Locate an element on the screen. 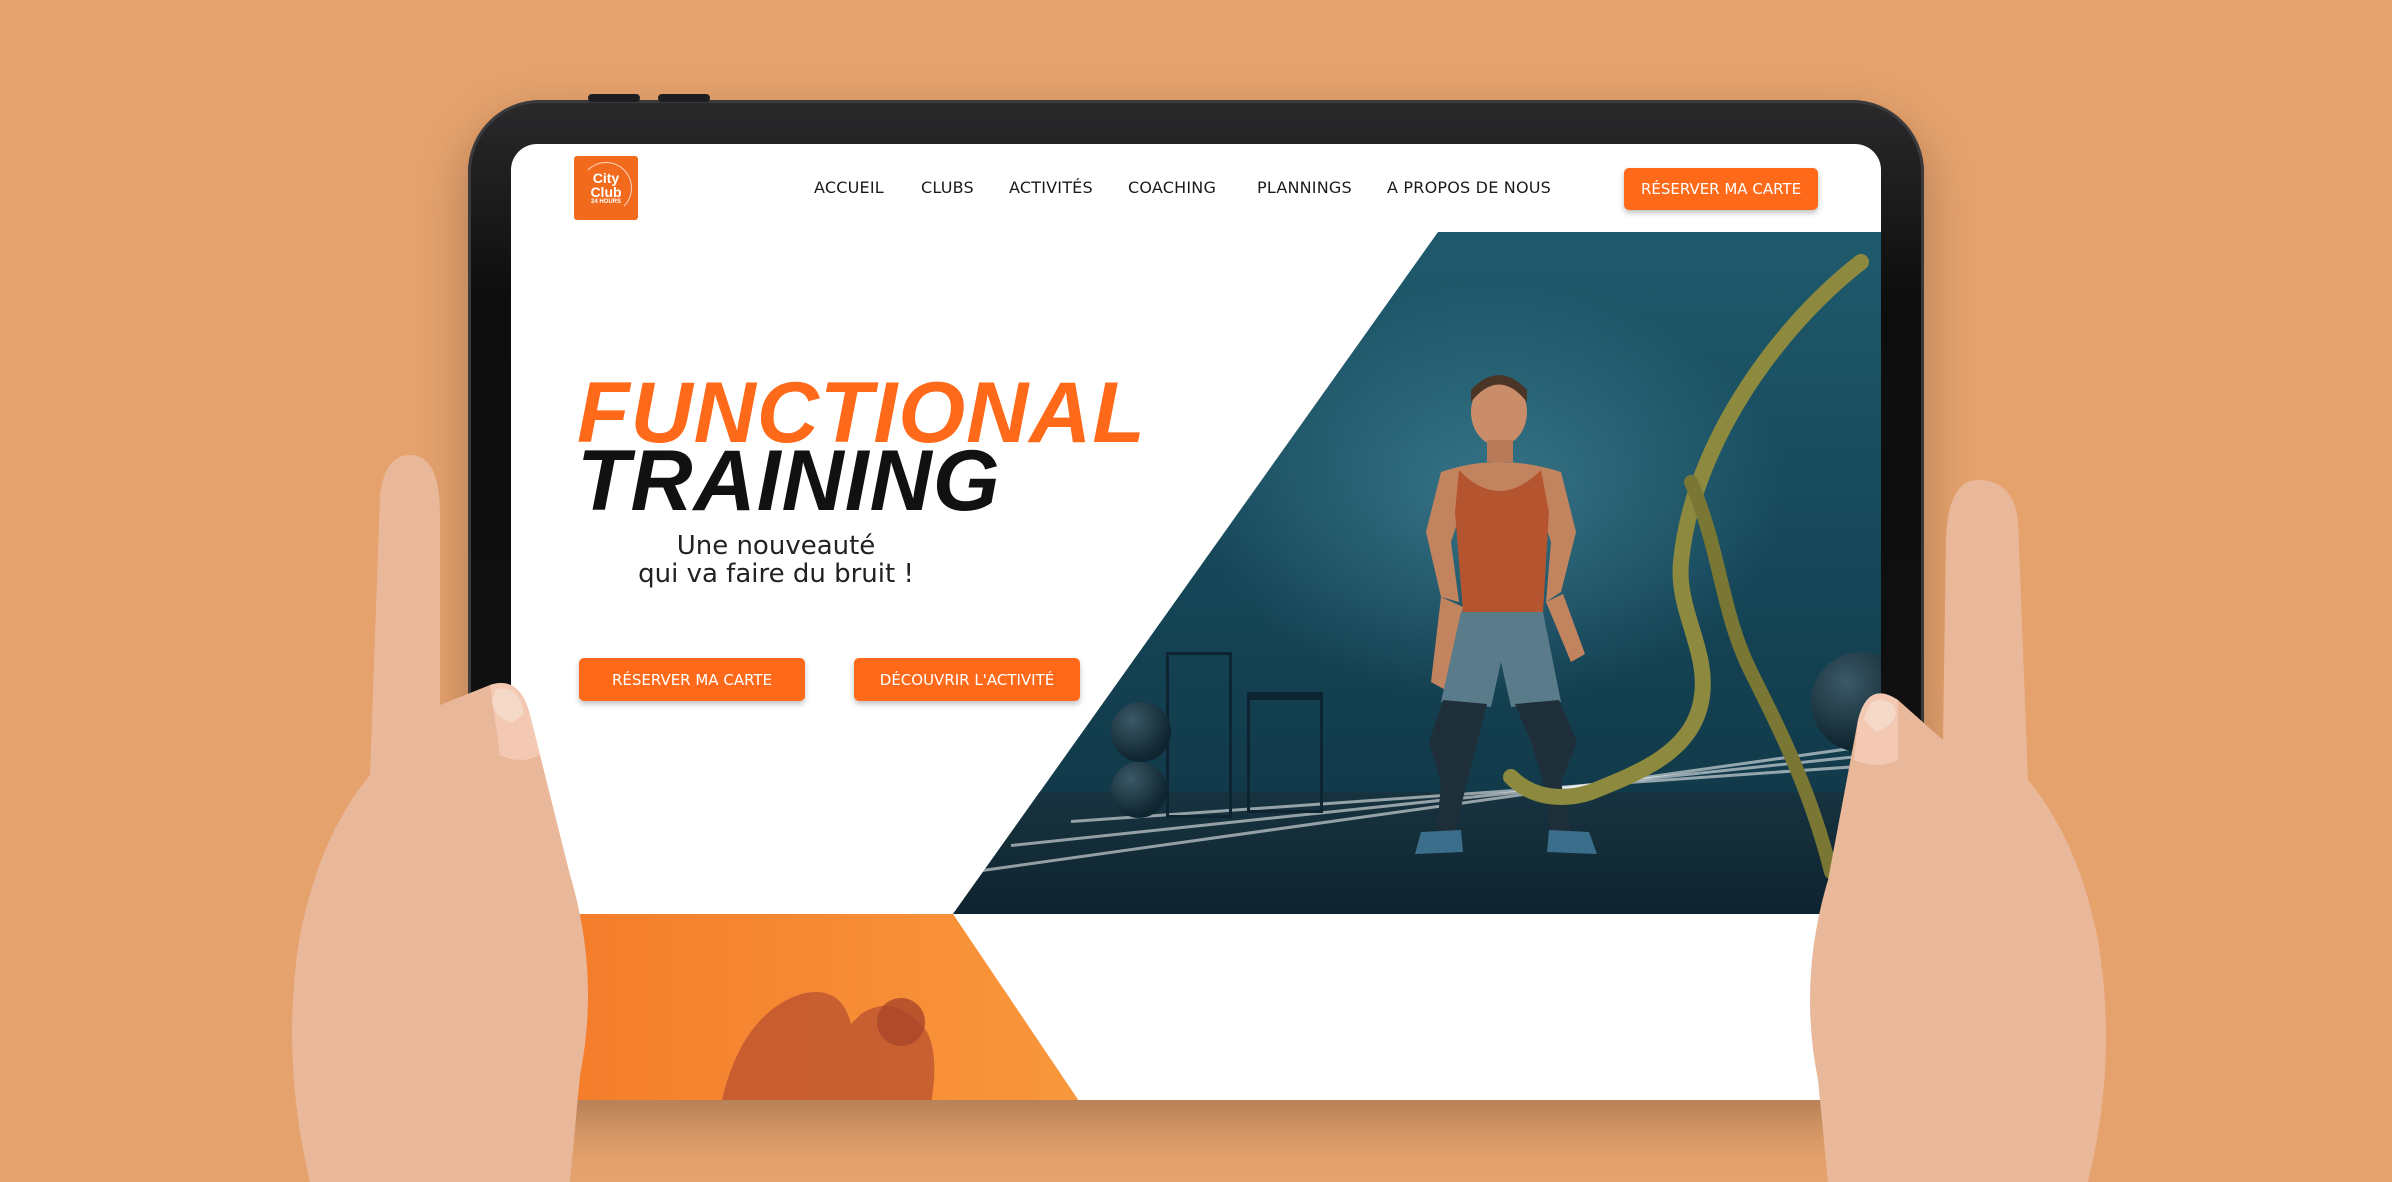 This screenshot has height=1182, width=2392. nav-item-clubs: CLUBS is located at coordinates (947, 187).